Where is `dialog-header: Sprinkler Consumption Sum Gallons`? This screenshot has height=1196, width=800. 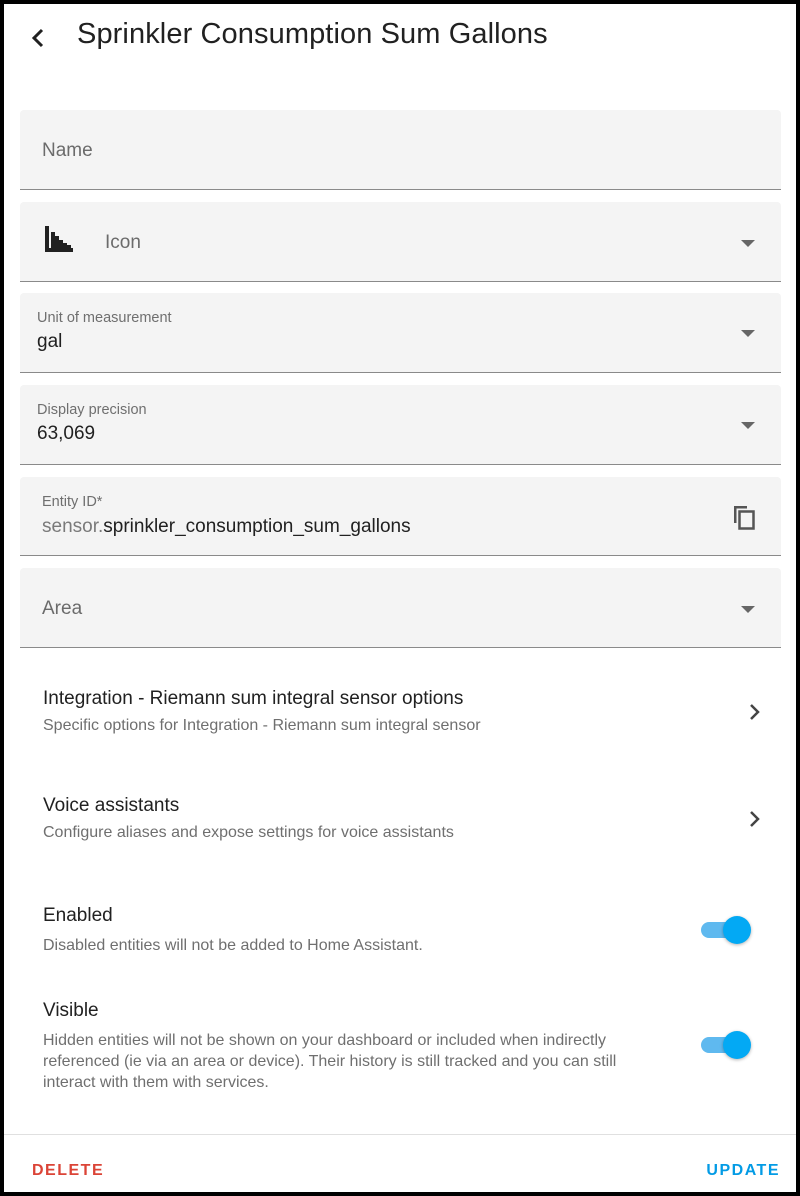 dialog-header: Sprinkler Consumption Sum Gallons is located at coordinates (400, 40).